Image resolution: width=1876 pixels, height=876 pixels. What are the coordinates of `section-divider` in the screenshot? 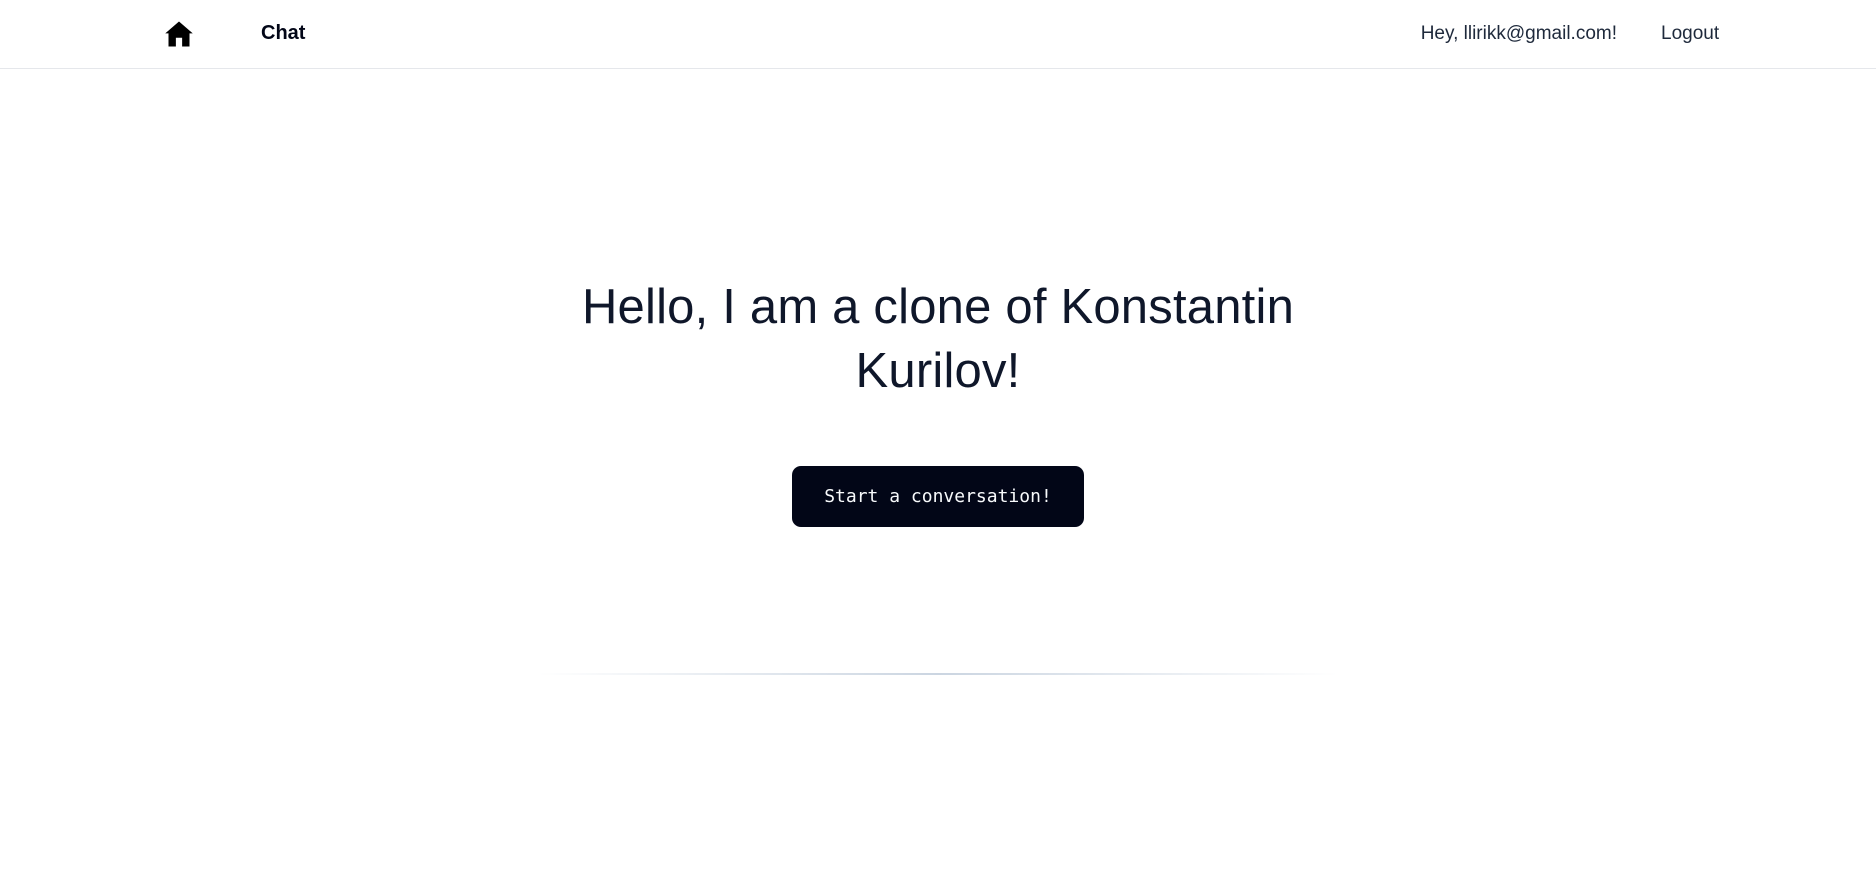 It's located at (938, 674).